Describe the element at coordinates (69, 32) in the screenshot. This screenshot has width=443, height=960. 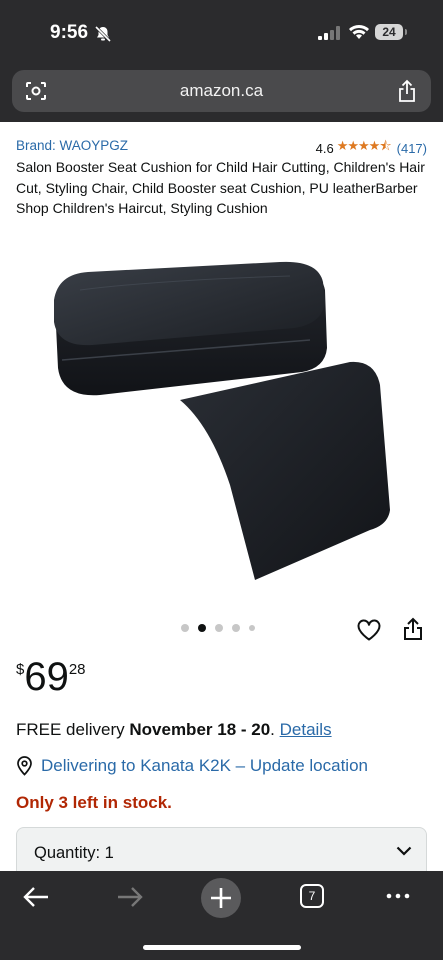
I see `status-time: 9:56` at that location.